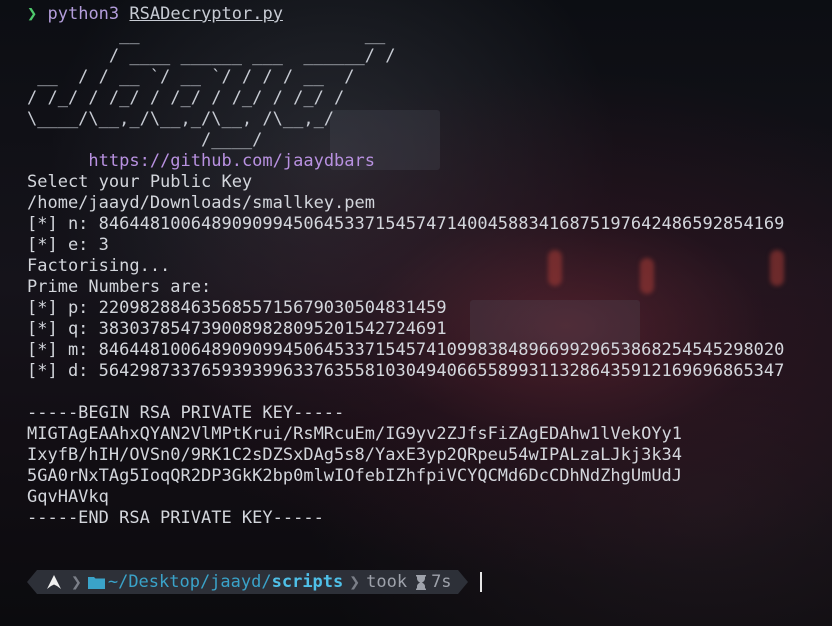  Describe the element at coordinates (186, 413) in the screenshot. I see `private-key-begin: -----BEGIN RSA PRIVATE KEY-----` at that location.